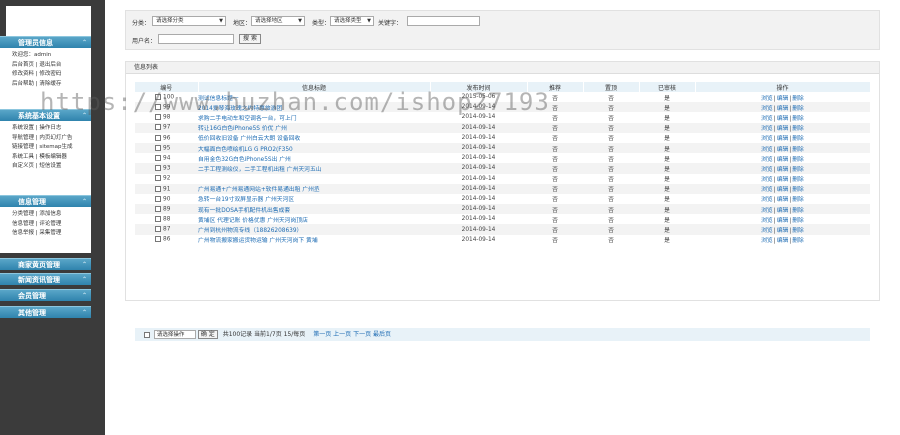 This screenshot has width=900, height=435. What do you see at coordinates (246, 200) in the screenshot?
I see `title-link: 急转一台19寸双屏显示器 广州天河区` at bounding box center [246, 200].